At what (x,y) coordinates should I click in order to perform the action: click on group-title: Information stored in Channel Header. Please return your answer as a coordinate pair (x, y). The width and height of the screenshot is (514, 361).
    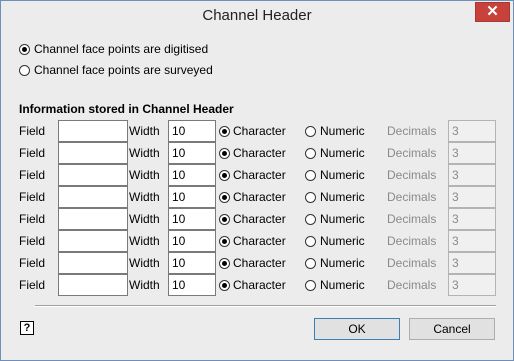
    Looking at the image, I should click on (126, 109).